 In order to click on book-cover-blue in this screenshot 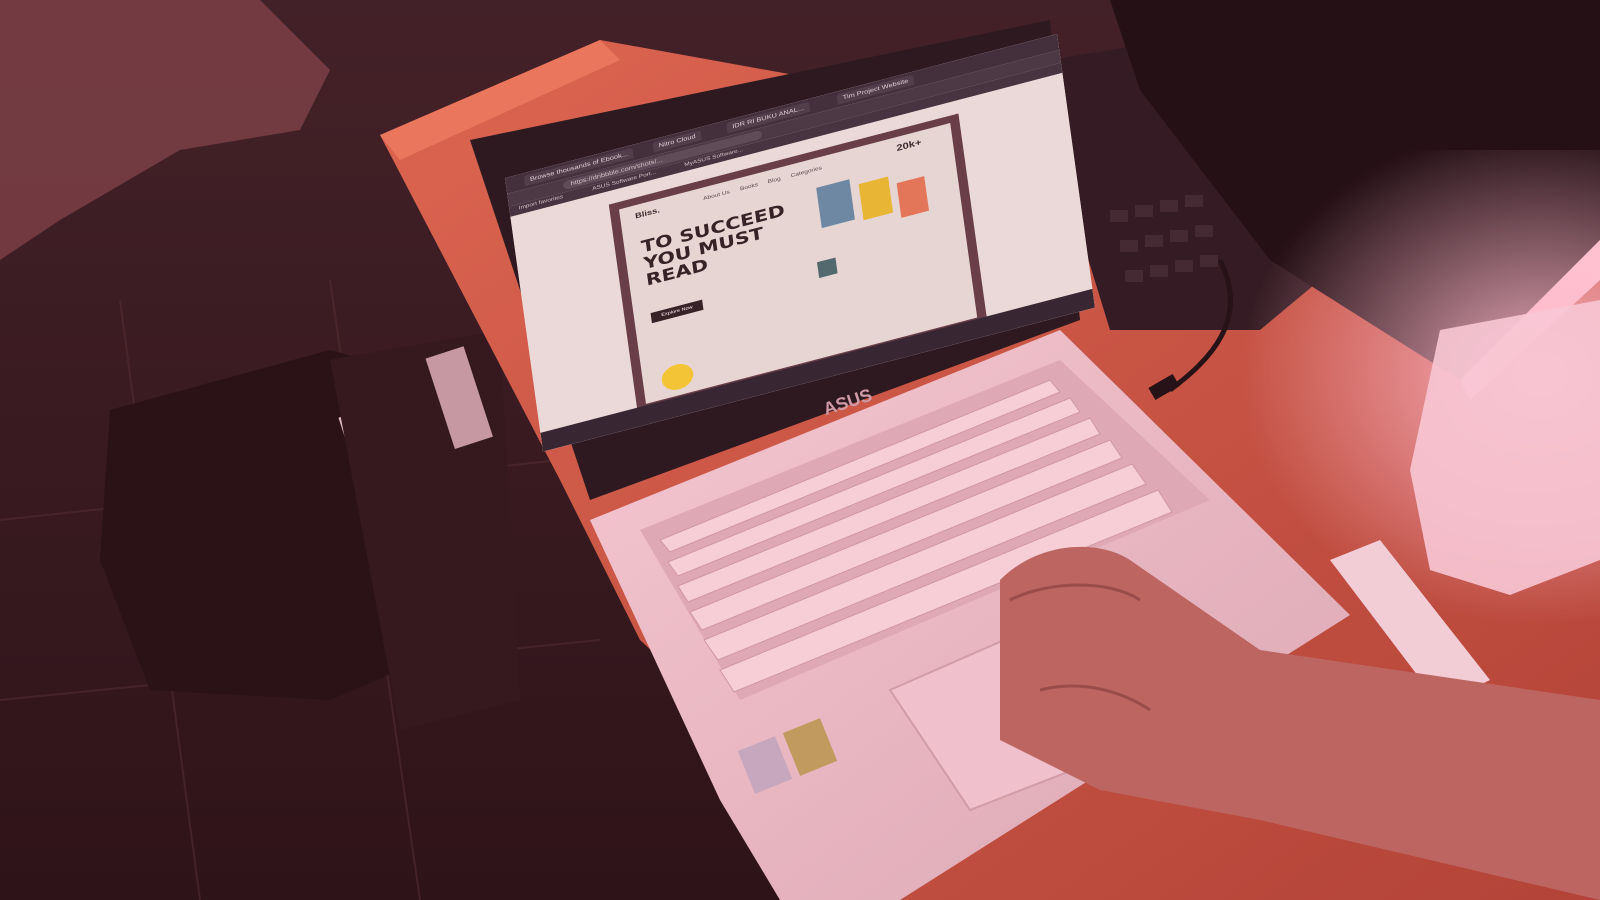, I will do `click(835, 204)`.